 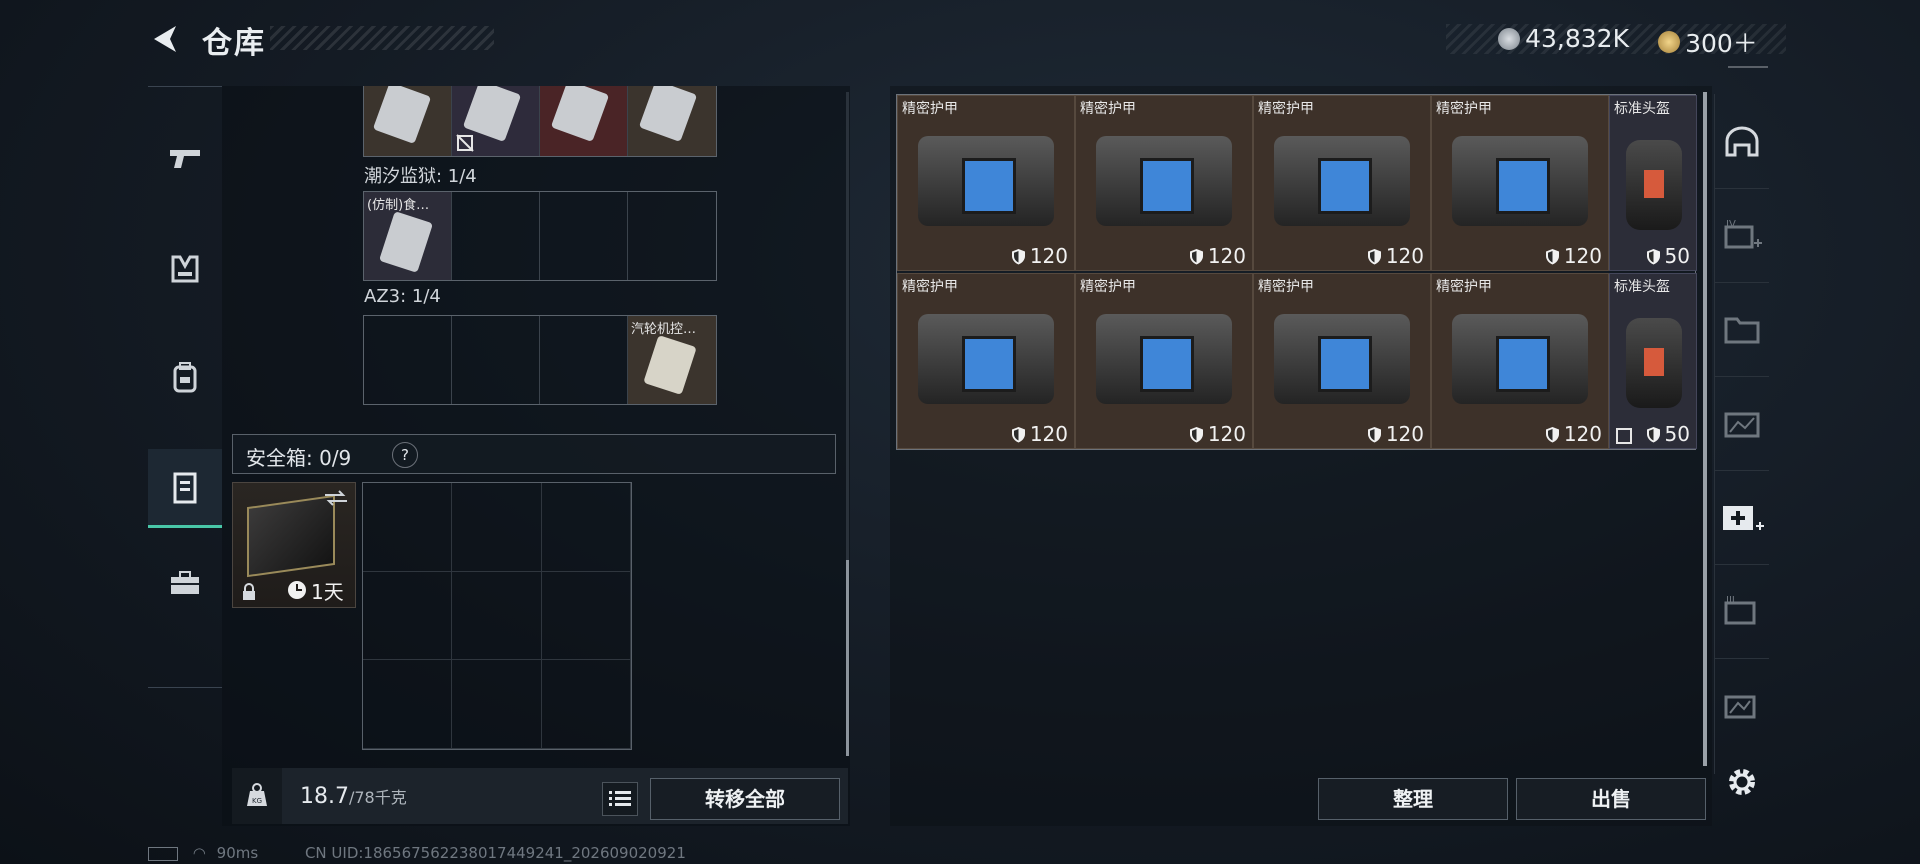 What do you see at coordinates (165, 39) in the screenshot?
I see `back-arrow-icon` at bounding box center [165, 39].